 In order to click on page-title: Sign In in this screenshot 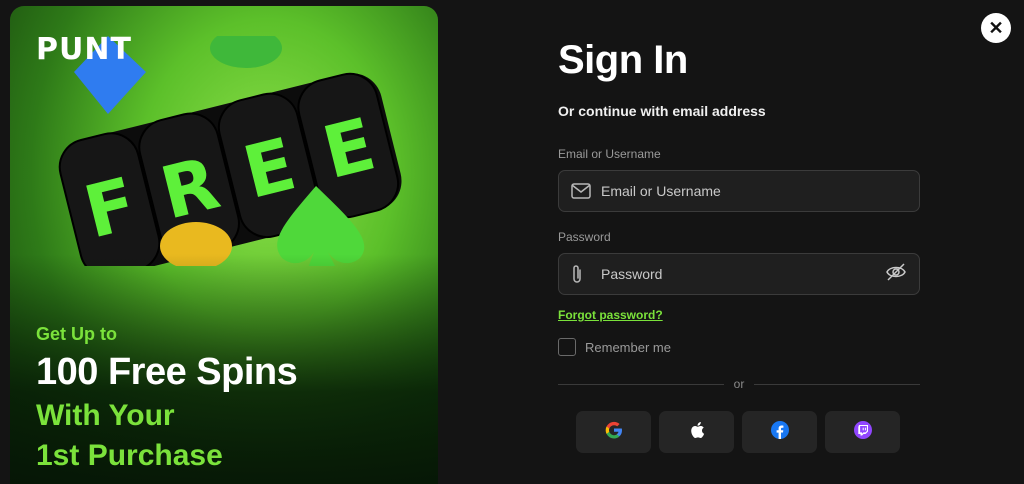, I will do `click(623, 60)`.